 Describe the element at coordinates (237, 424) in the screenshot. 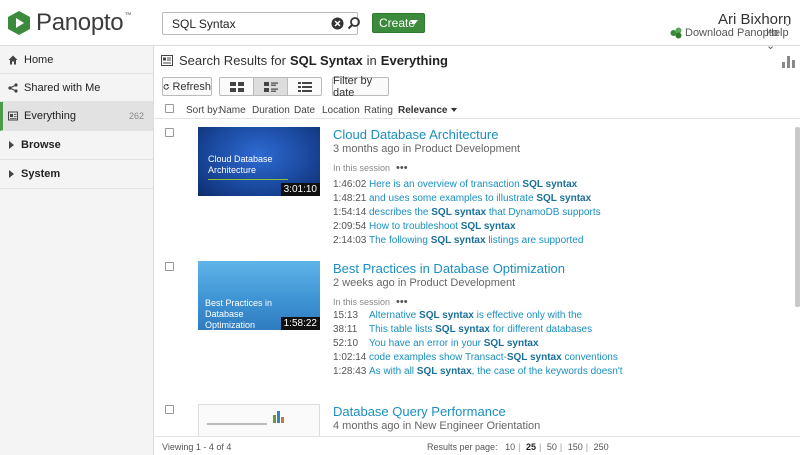

I see `thumbnail-text-line` at that location.